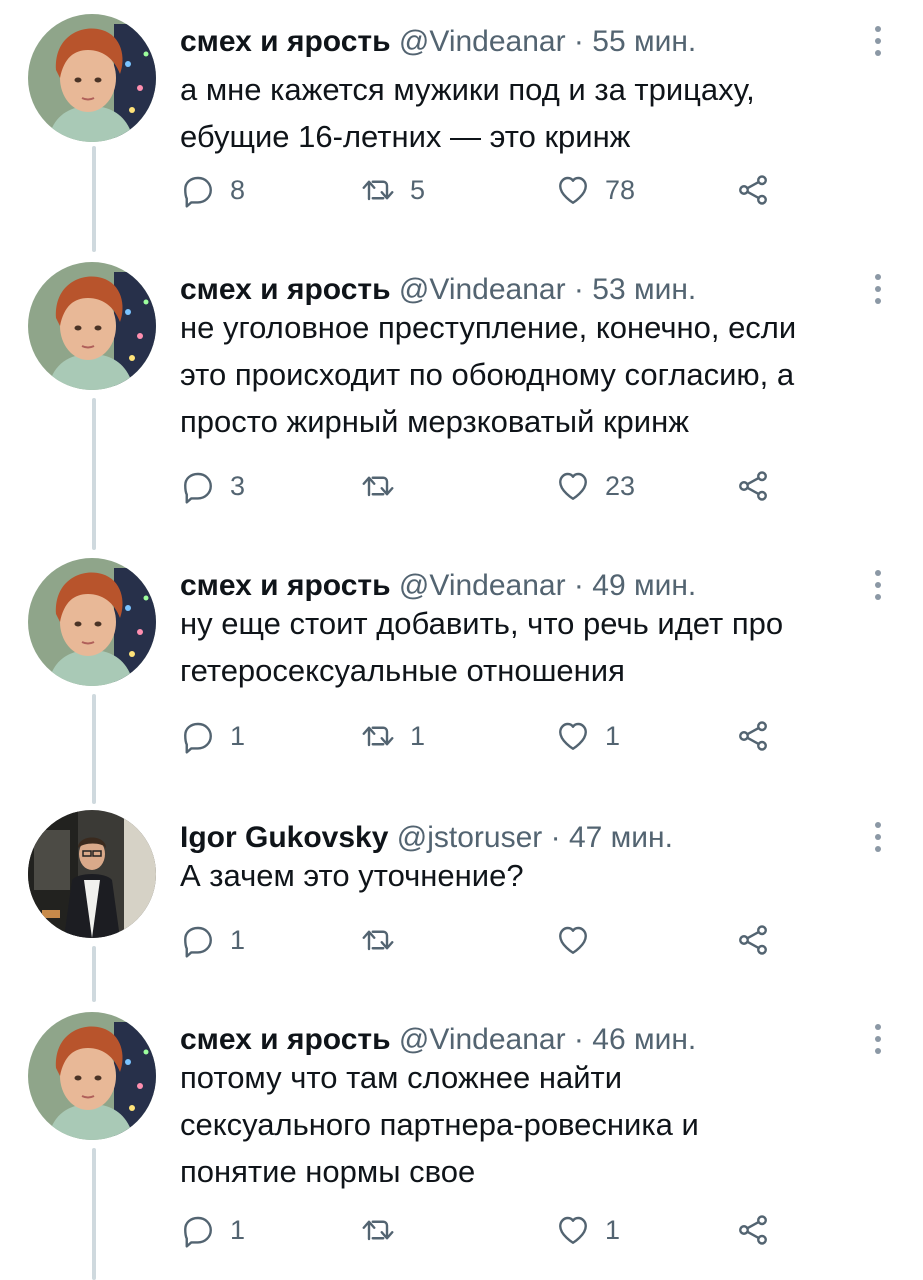 This screenshot has width=923, height=1280. Describe the element at coordinates (595, 486) in the screenshot. I see `like-button: 23` at that location.